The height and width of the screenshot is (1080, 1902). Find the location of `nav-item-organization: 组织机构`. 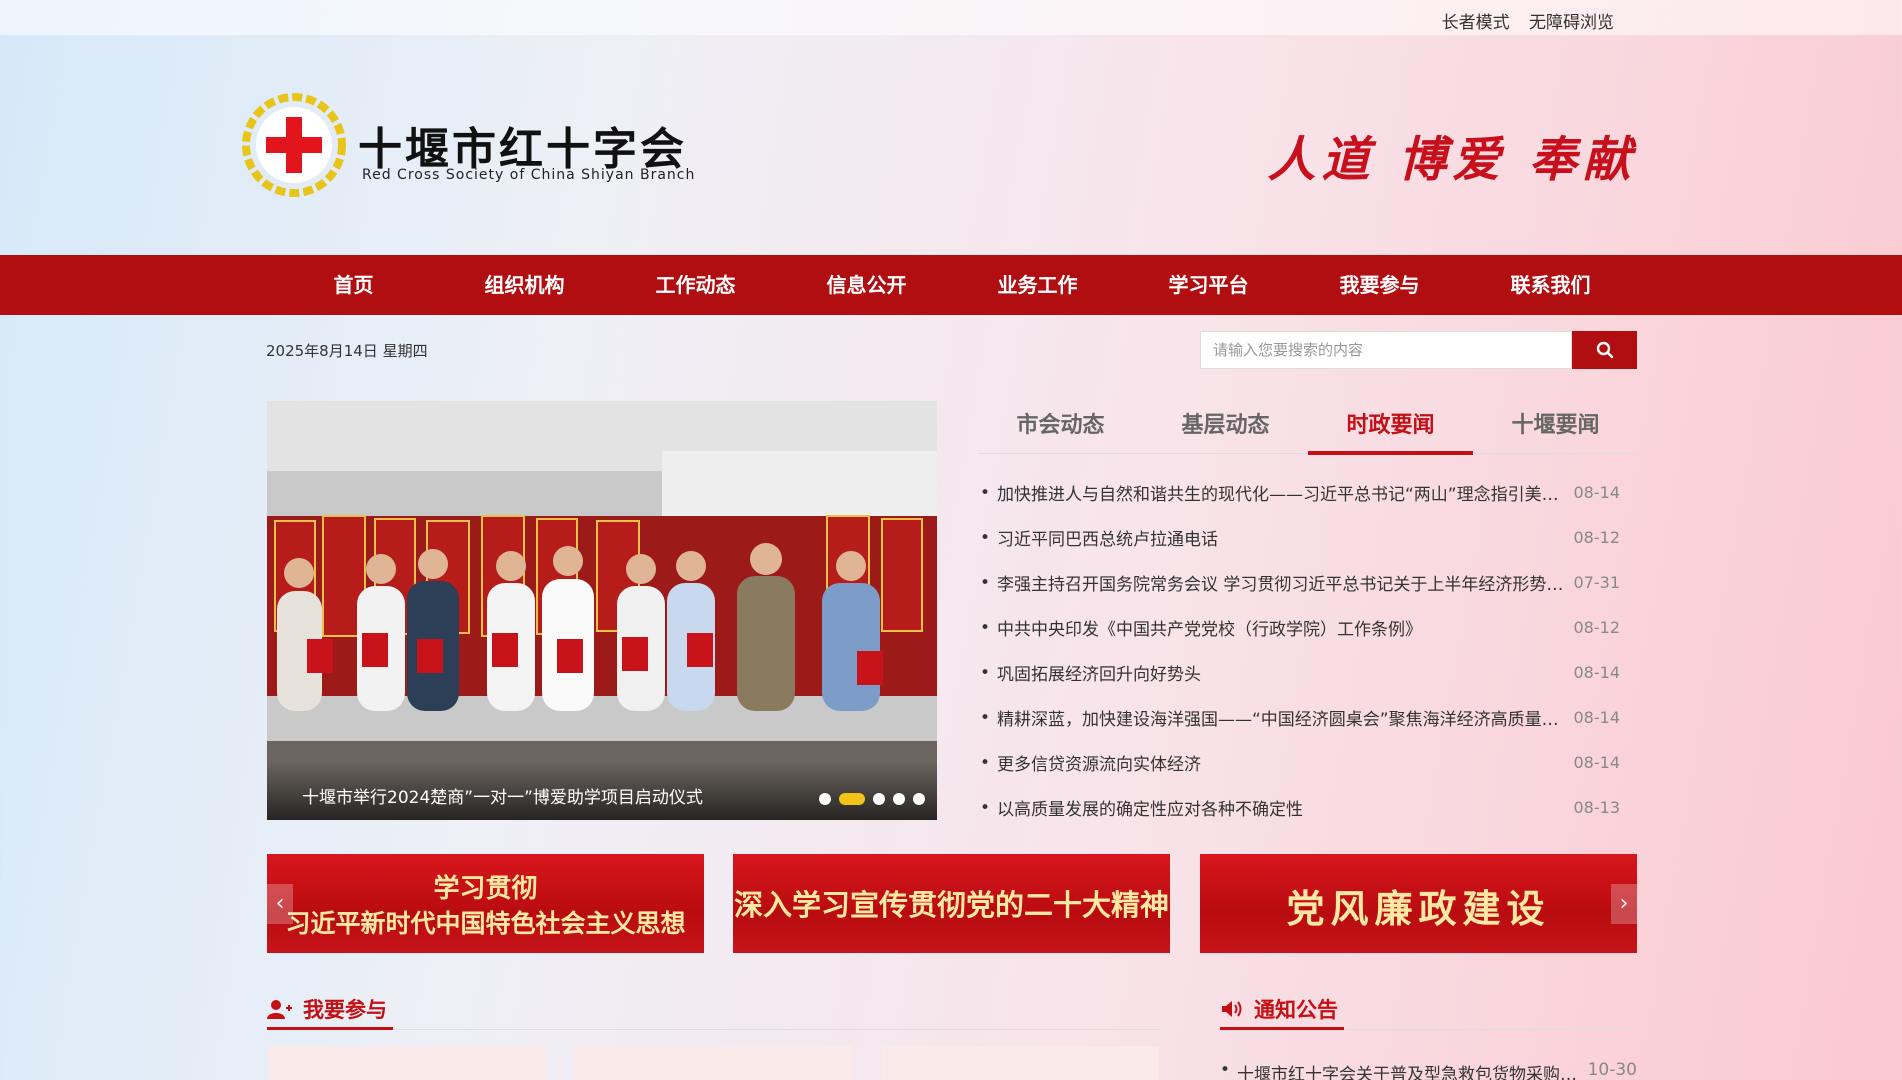

nav-item-organization: 组织机构 is located at coordinates (524, 285).